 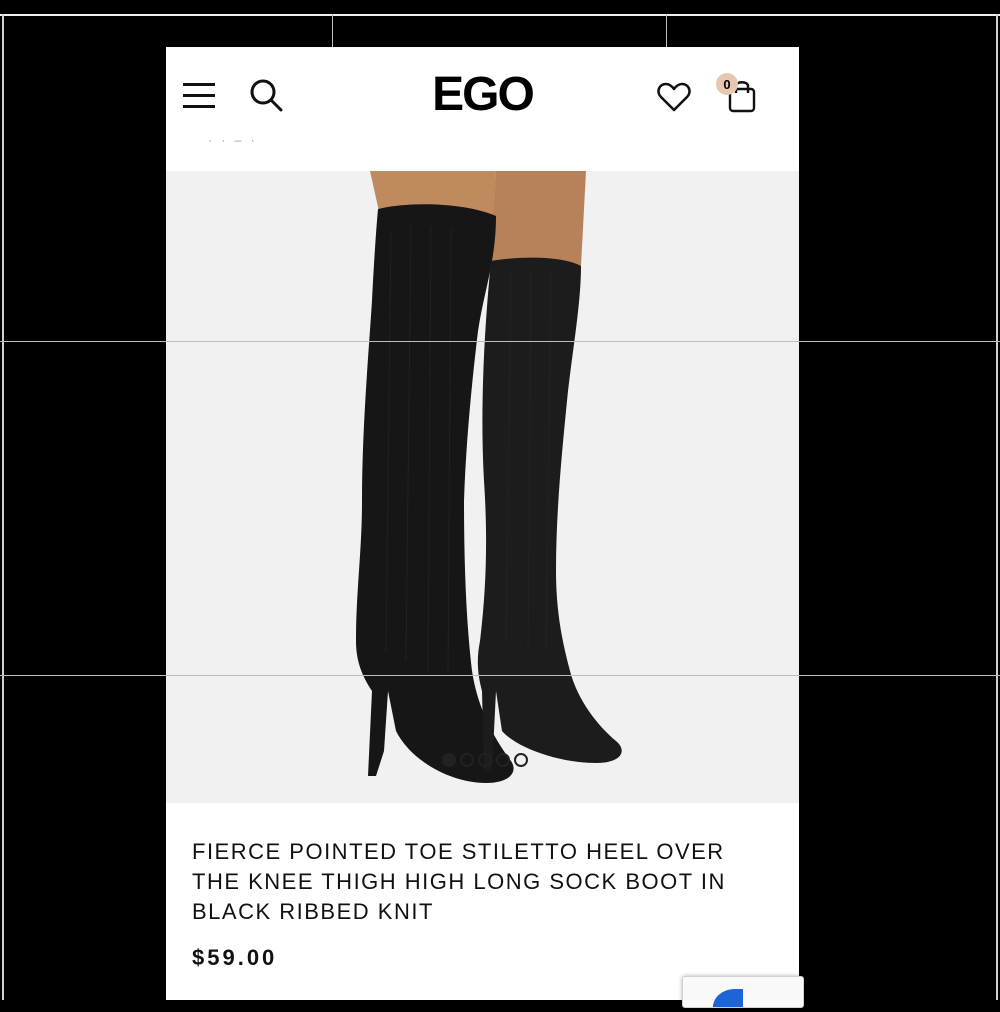 I want to click on heart-icon, so click(x=674, y=97).